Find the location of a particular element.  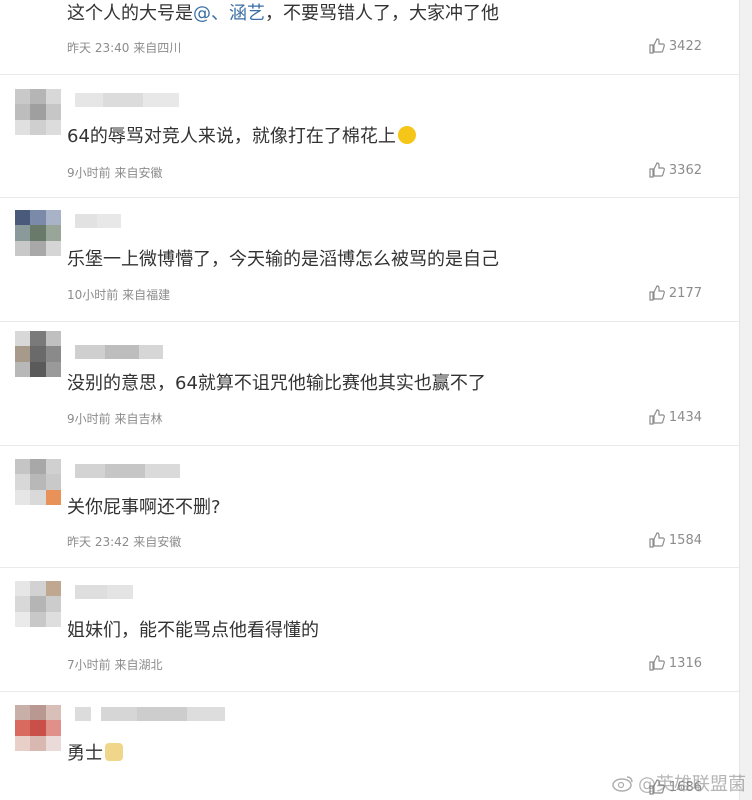

comment-text: 乐堡一上微博懵了，今天输的是滔博怎么被骂的是自己 is located at coordinates (283, 259).